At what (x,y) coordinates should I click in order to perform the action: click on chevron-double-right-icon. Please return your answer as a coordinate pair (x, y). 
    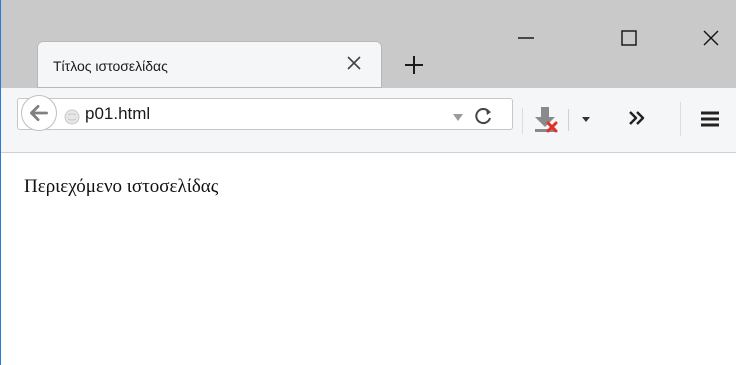
    Looking at the image, I should click on (637, 118).